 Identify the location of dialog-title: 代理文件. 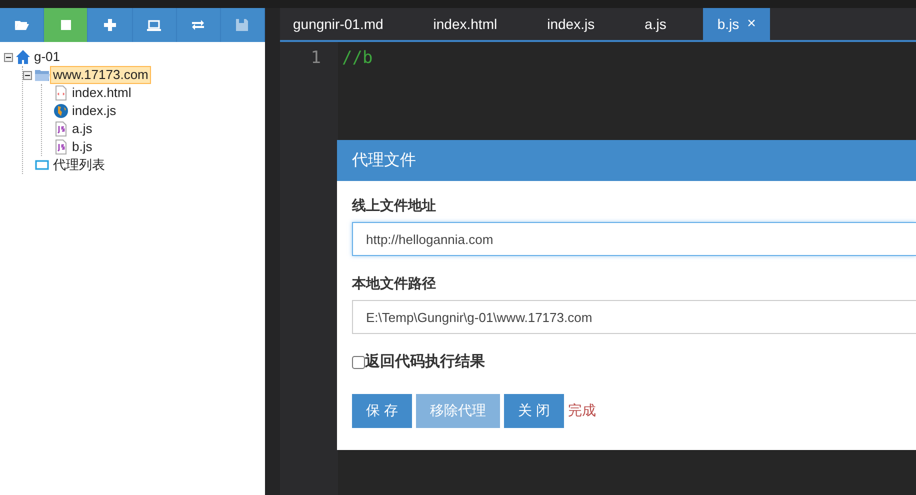
(384, 160).